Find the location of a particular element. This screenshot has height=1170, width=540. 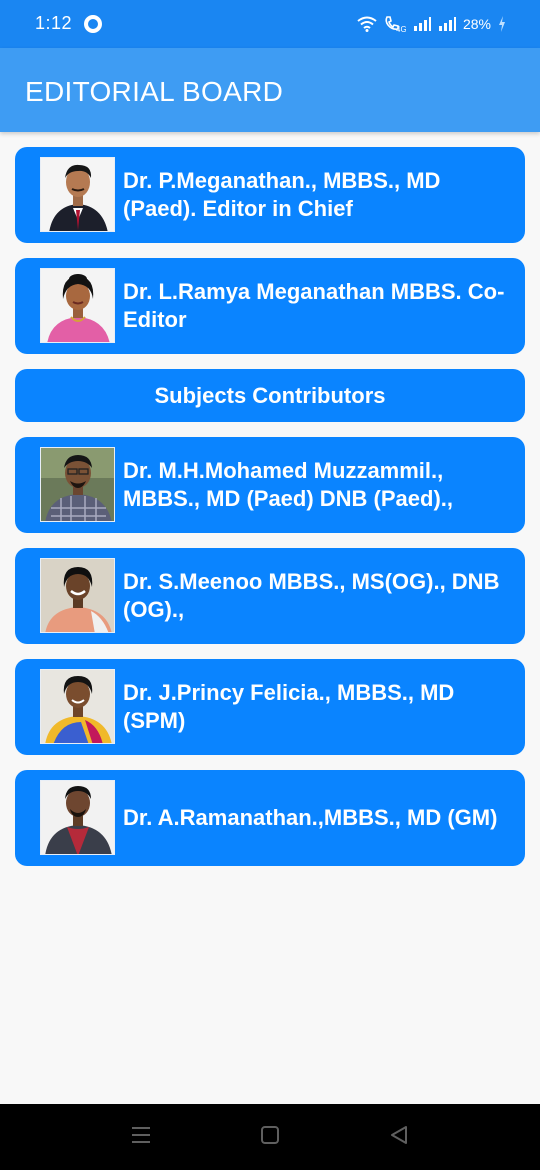

home-icon is located at coordinates (270, 1135).